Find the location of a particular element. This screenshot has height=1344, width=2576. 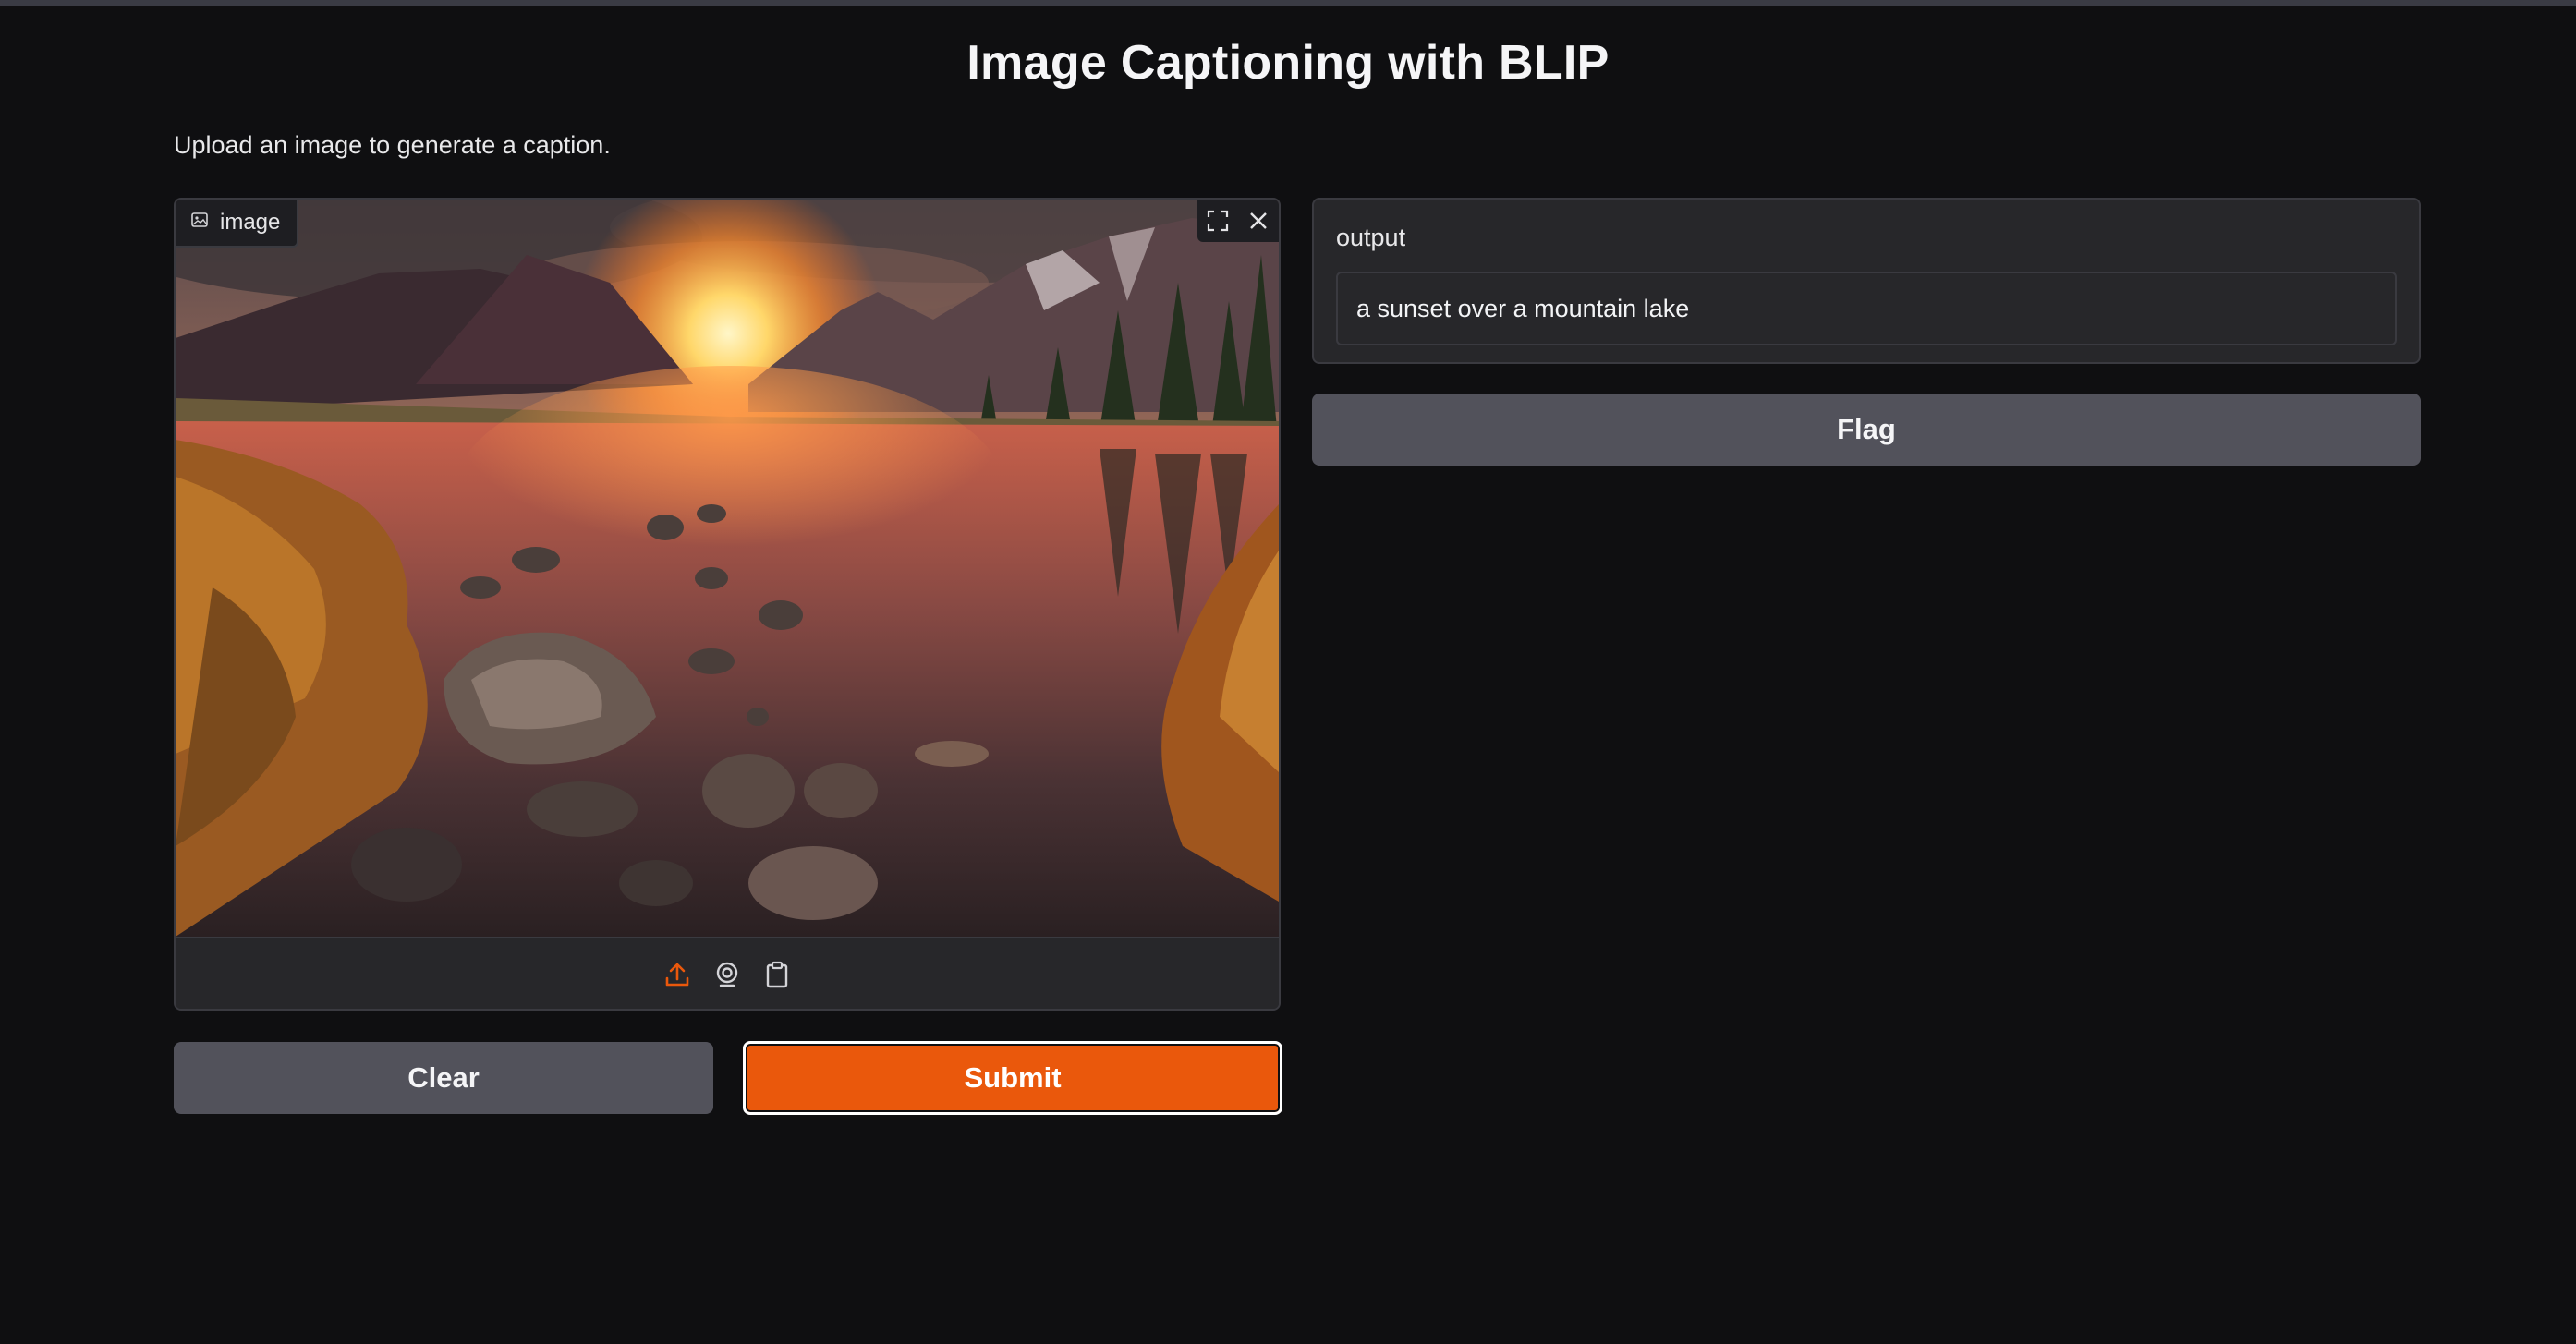

webcam-icon is located at coordinates (727, 975).